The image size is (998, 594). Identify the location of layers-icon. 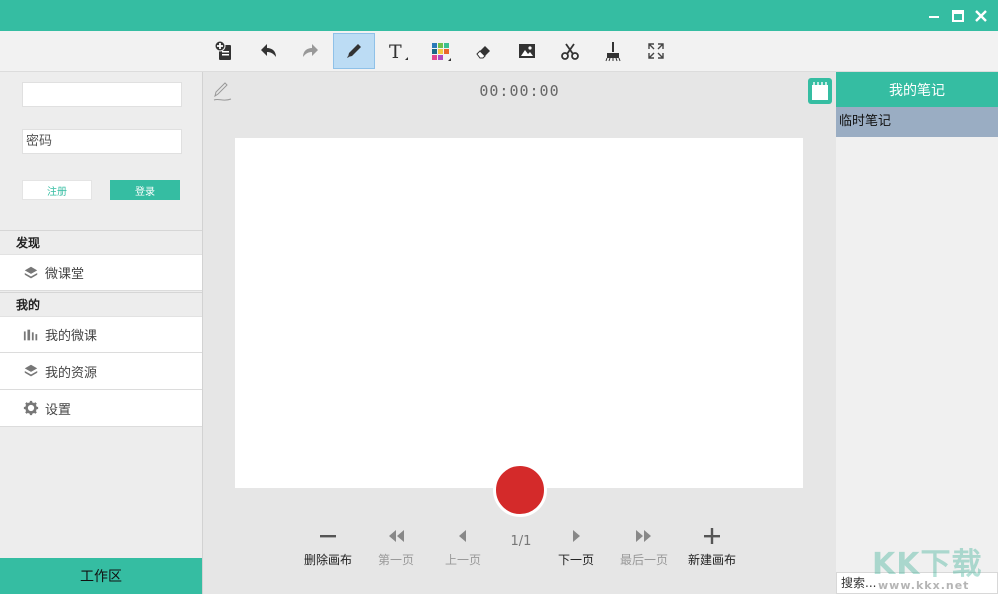
(31, 371).